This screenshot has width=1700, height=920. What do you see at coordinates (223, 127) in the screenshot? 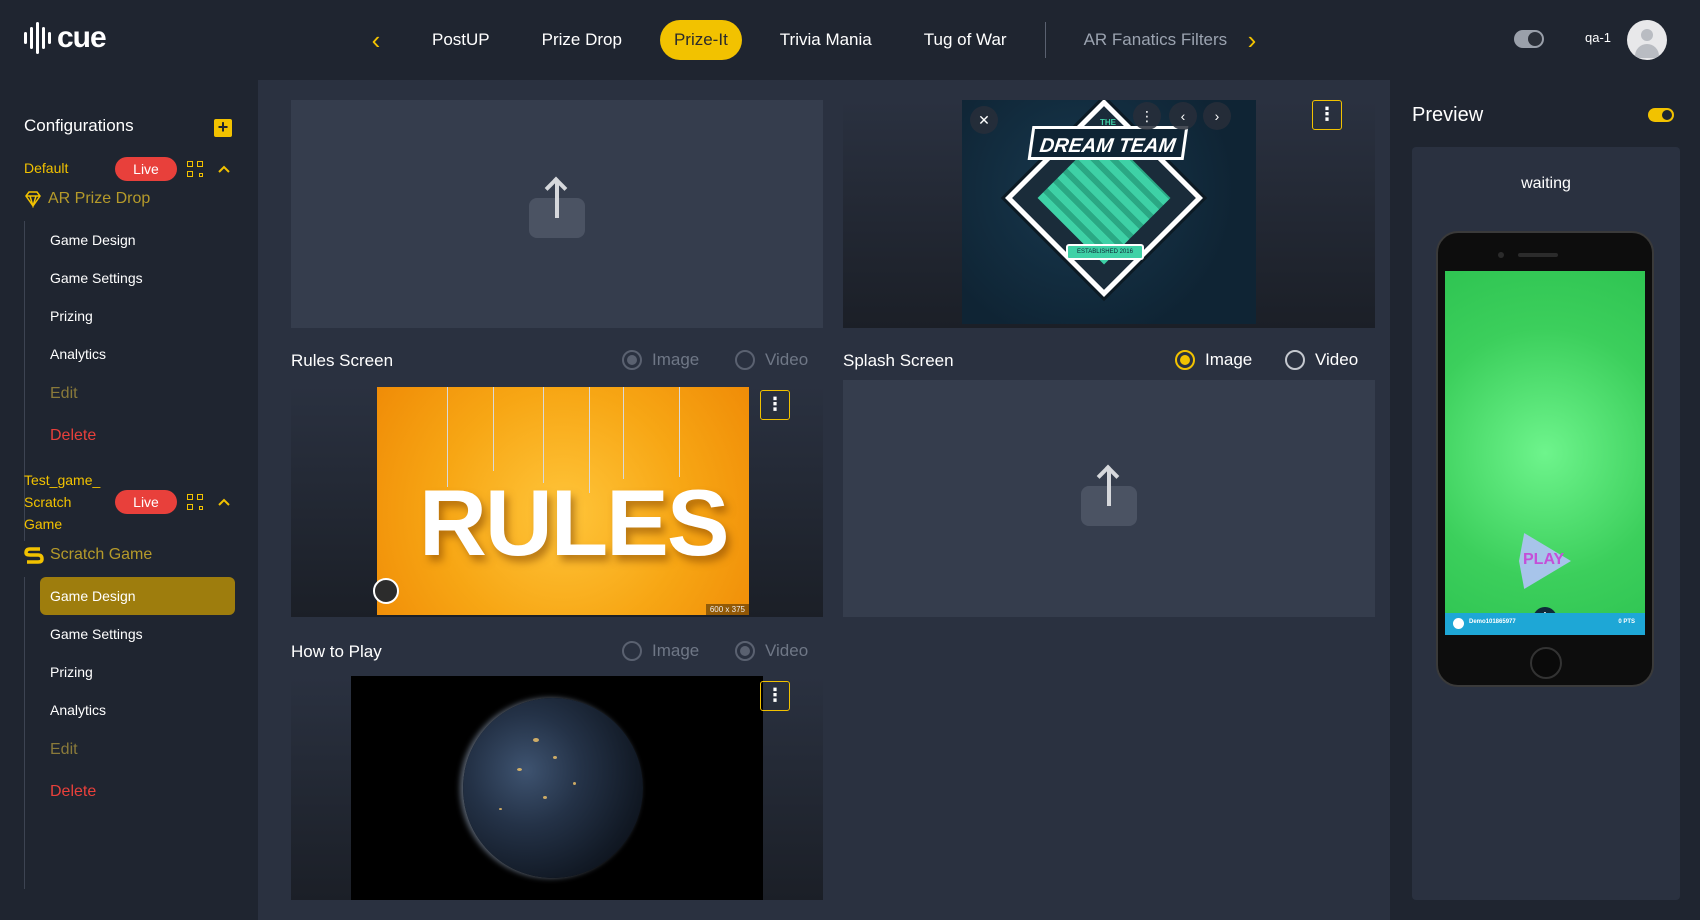
I see `add-configuration-button: +` at bounding box center [223, 127].